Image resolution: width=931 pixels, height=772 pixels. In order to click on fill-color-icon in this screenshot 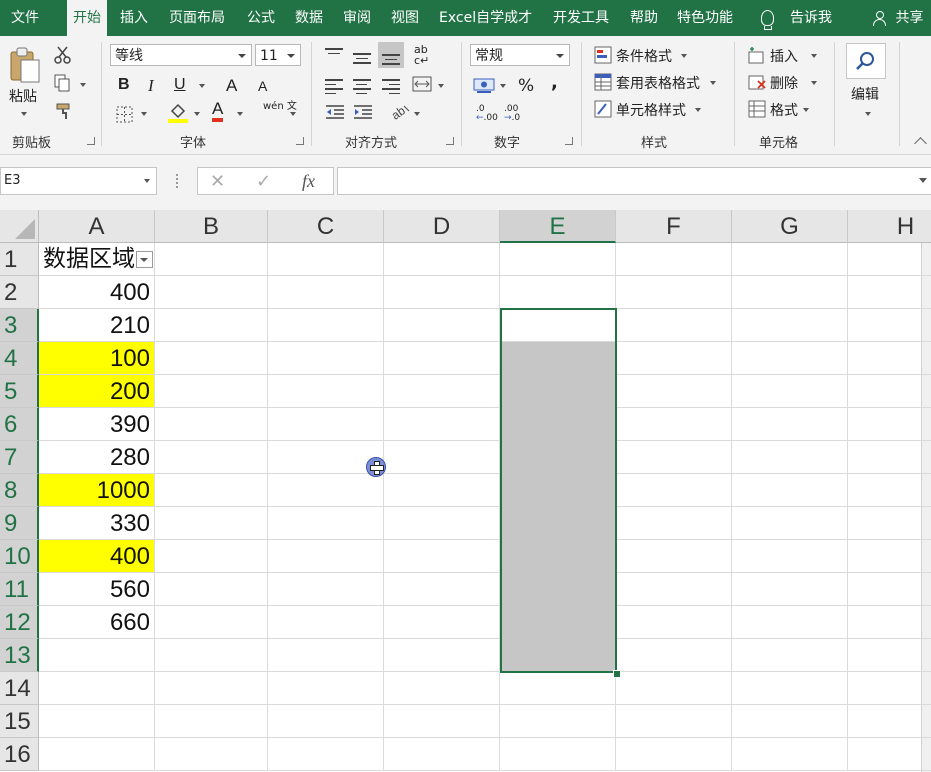, I will do `click(178, 115)`.